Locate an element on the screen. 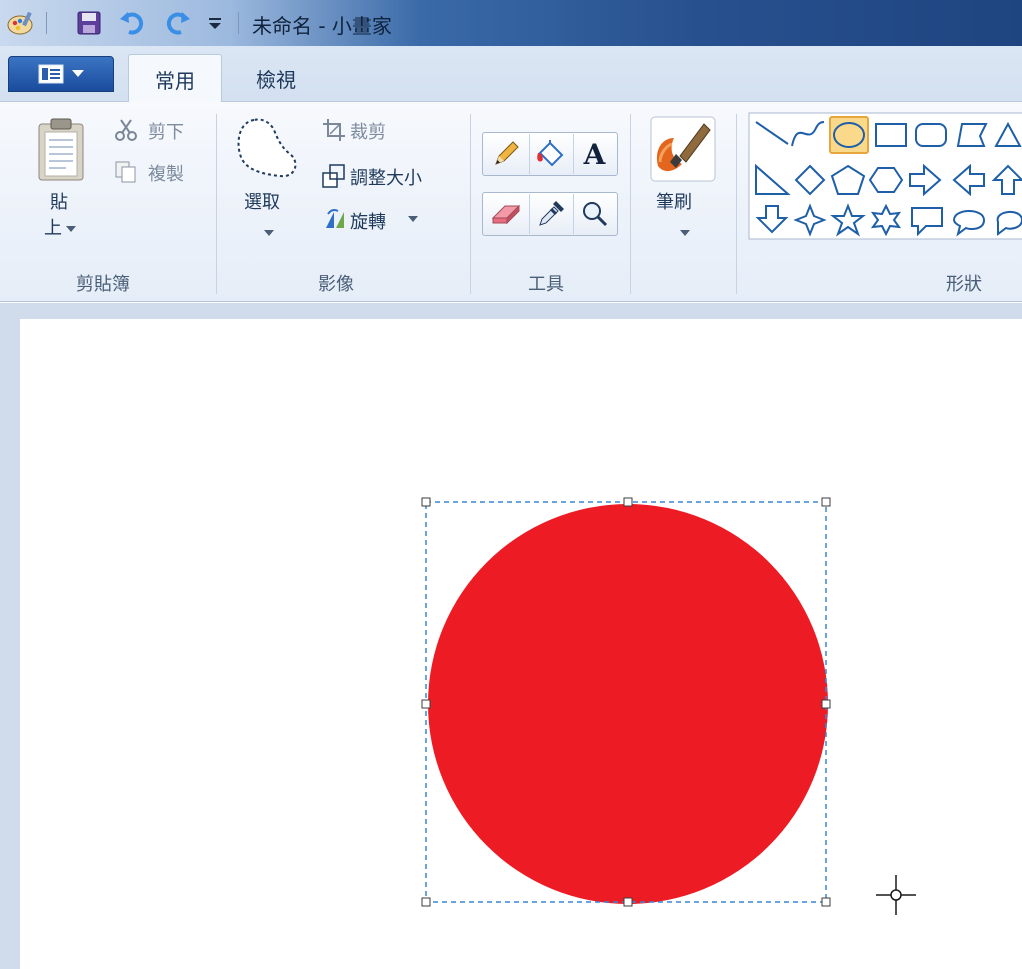 This screenshot has height=969, width=1022. color-picker-icon is located at coordinates (551, 213).